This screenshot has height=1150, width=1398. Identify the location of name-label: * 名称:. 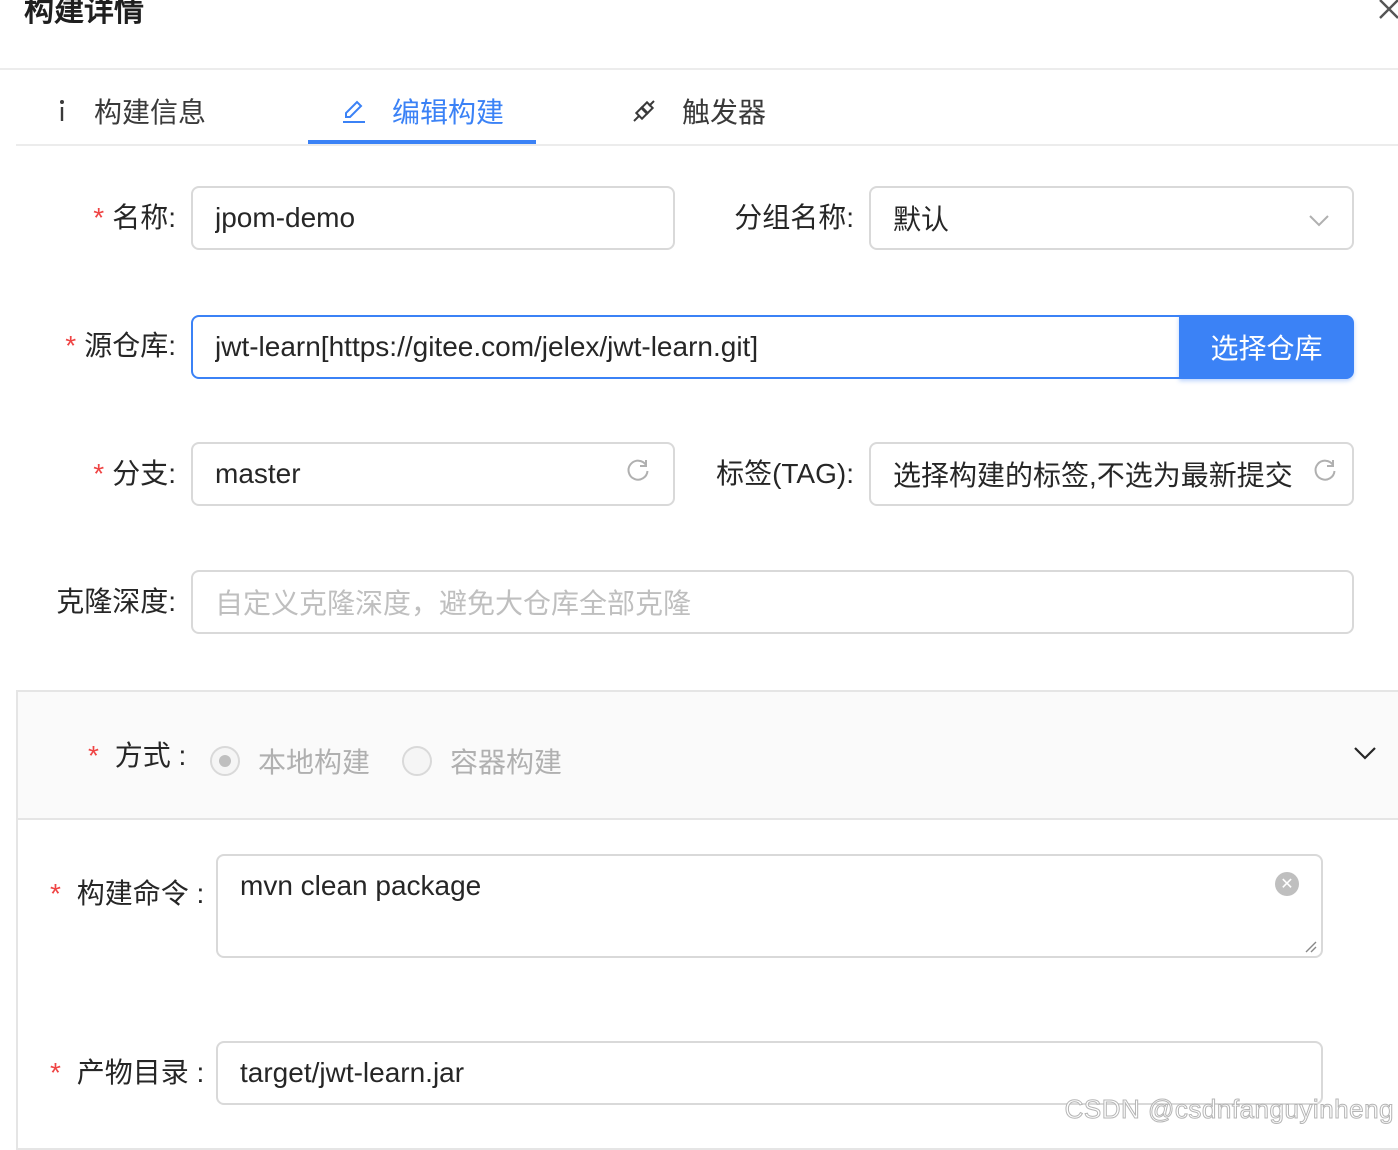
(134, 217).